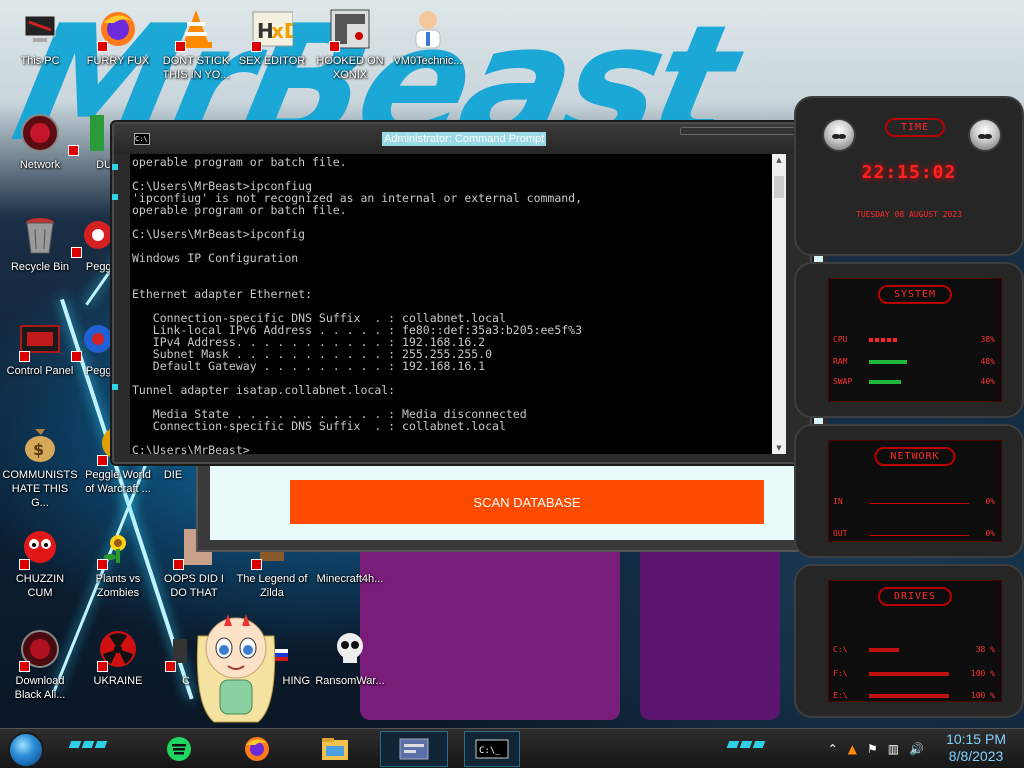 This screenshot has height=768, width=1024. Describe the element at coordinates (118, 650) in the screenshot. I see `radiation-icon` at that location.